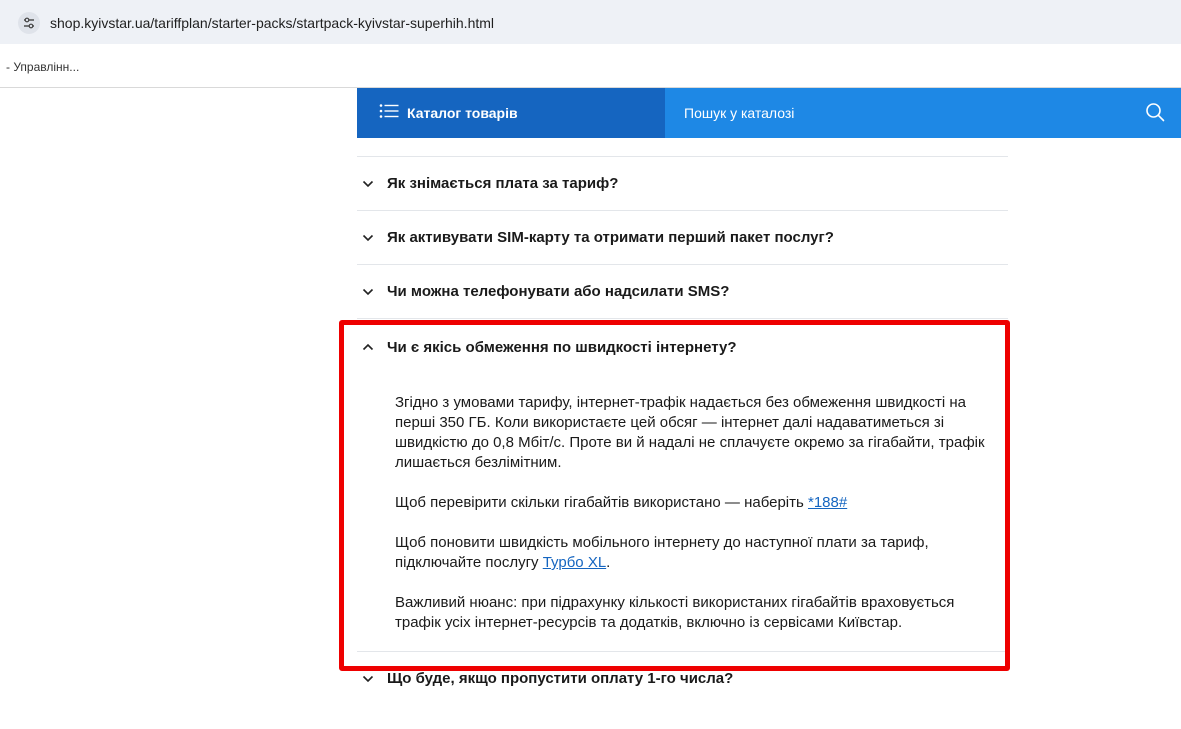  Describe the element at coordinates (503, 183) in the screenshot. I see `faq-question: Як знімається плата за тариф?` at that location.